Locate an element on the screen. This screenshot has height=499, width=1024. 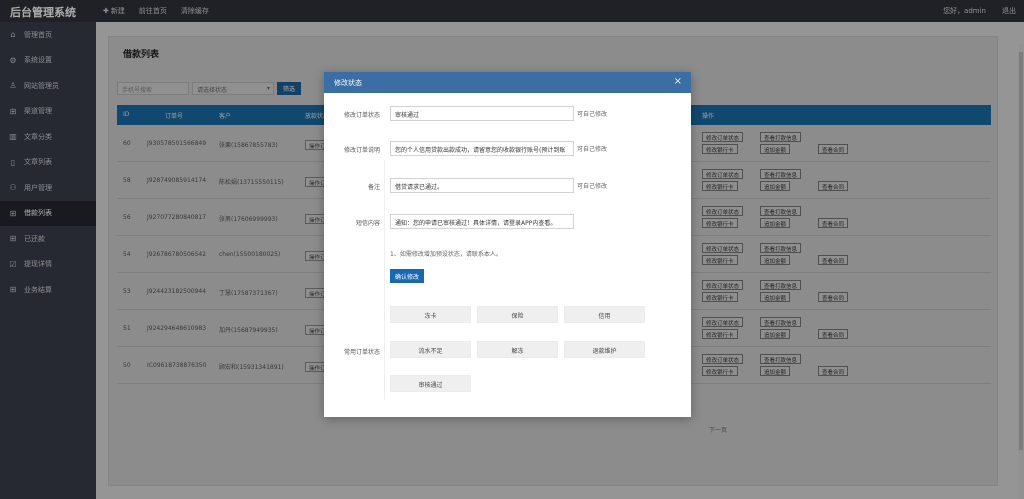
order-status-input: 审核通过 is located at coordinates (482, 113).